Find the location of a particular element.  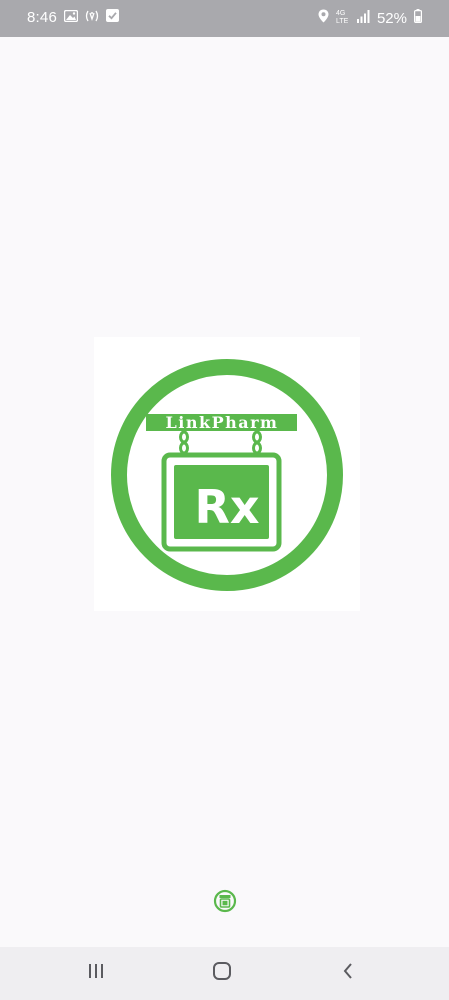

home-icon is located at coordinates (222, 973).